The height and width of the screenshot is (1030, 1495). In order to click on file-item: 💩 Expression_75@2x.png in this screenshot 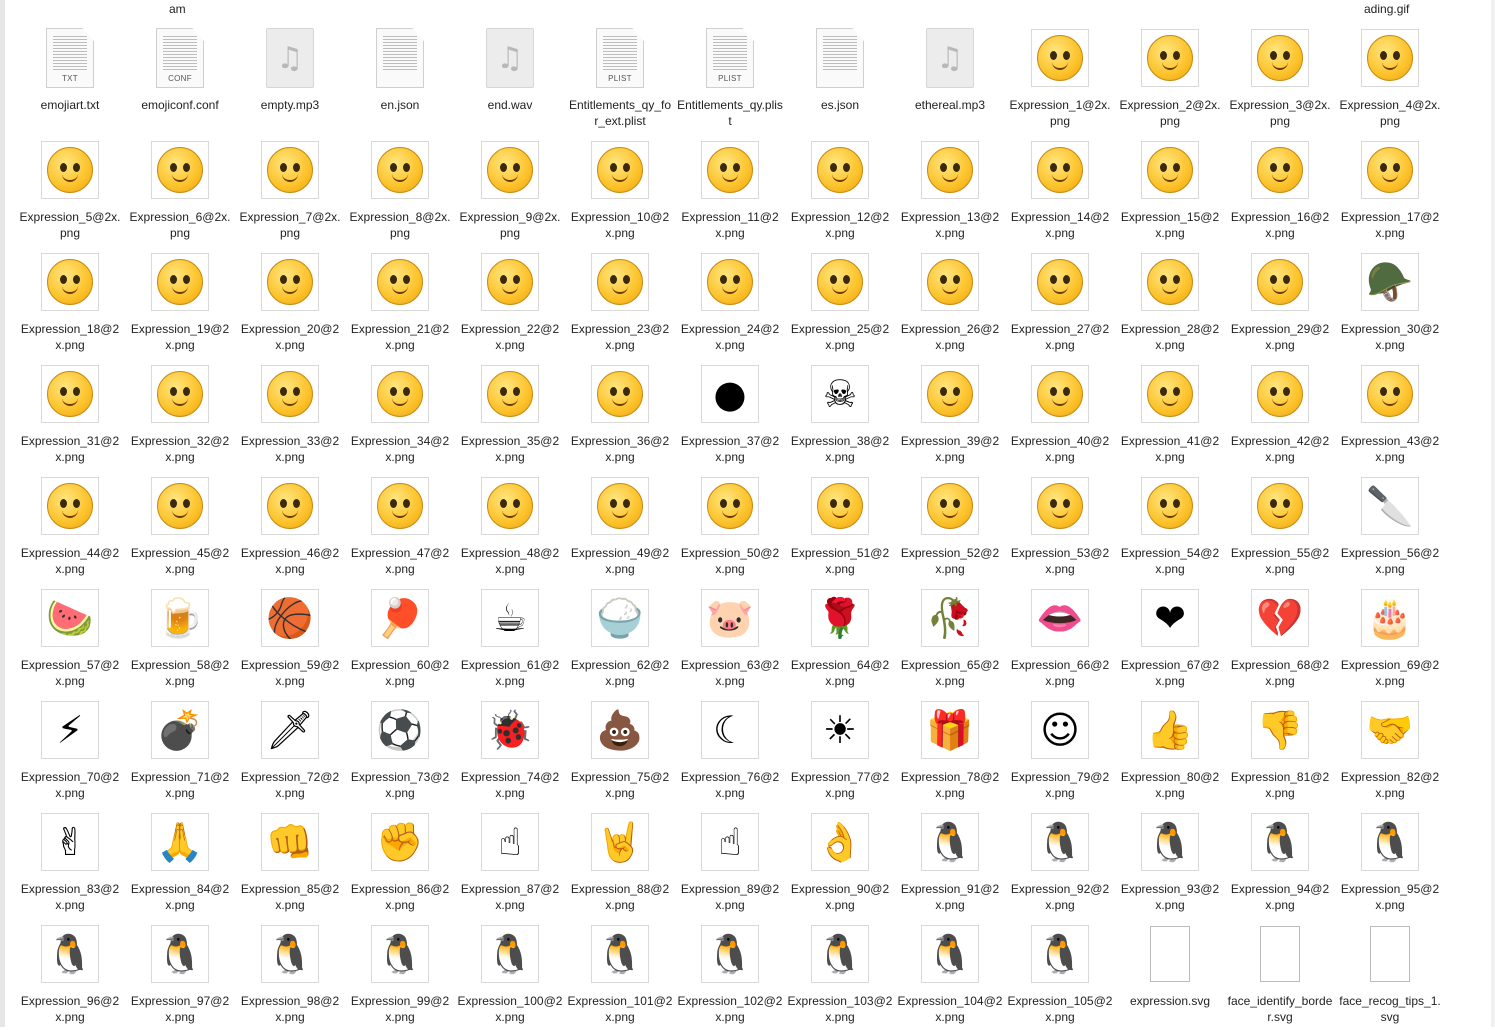, I will do `click(620, 750)`.